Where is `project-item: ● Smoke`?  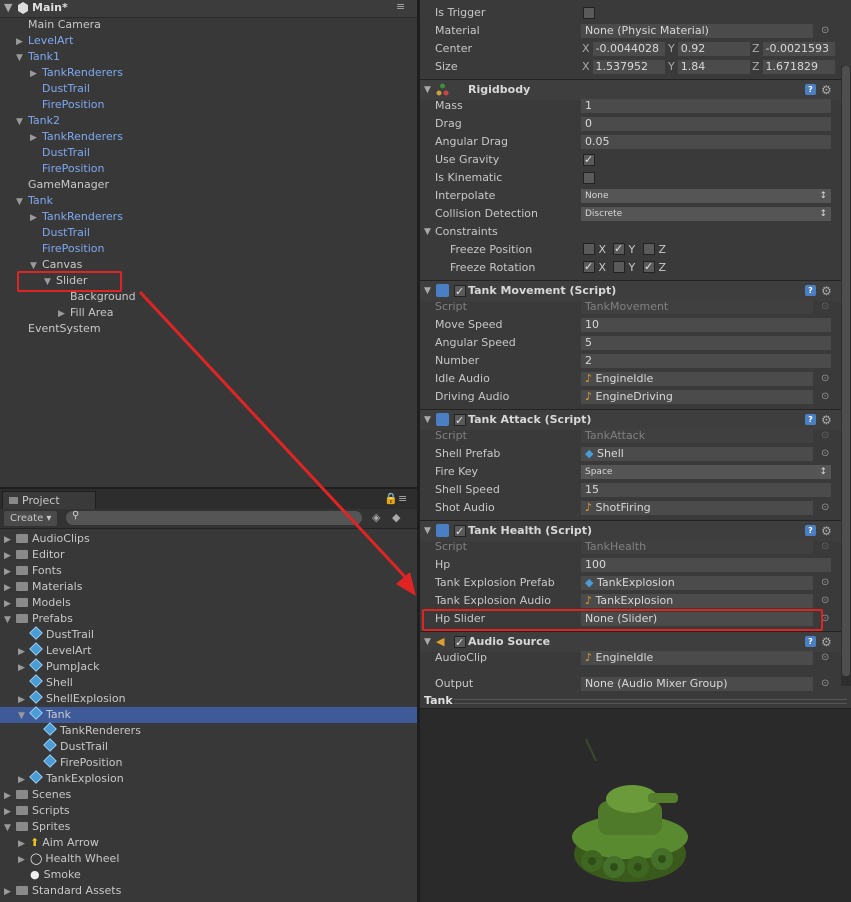 project-item: ● Smoke is located at coordinates (208, 875).